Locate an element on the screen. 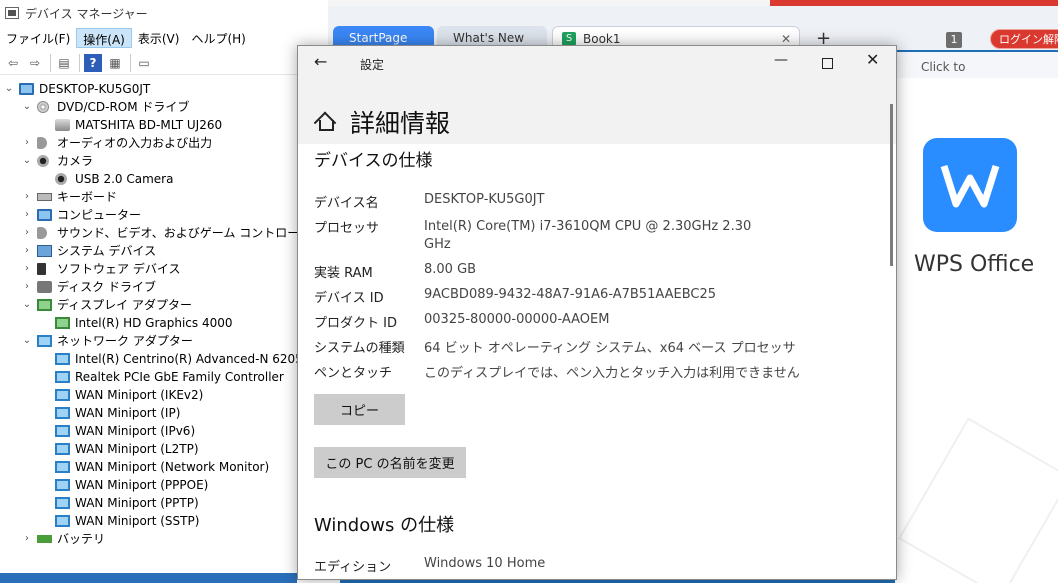  device-manager-toolbar: ⇦ ⇨ ▤ ? ▦ ▭ is located at coordinates (170, 63).